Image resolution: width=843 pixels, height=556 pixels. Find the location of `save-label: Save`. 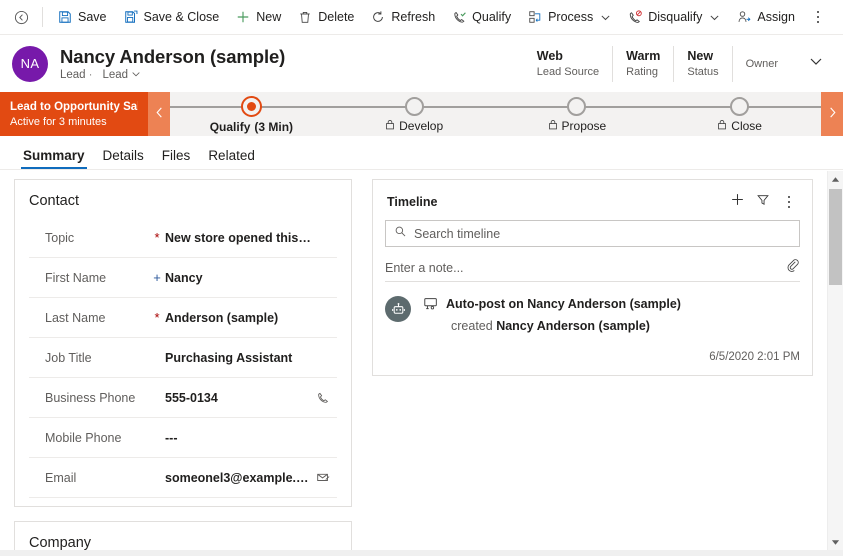

save-label: Save is located at coordinates (92, 17).